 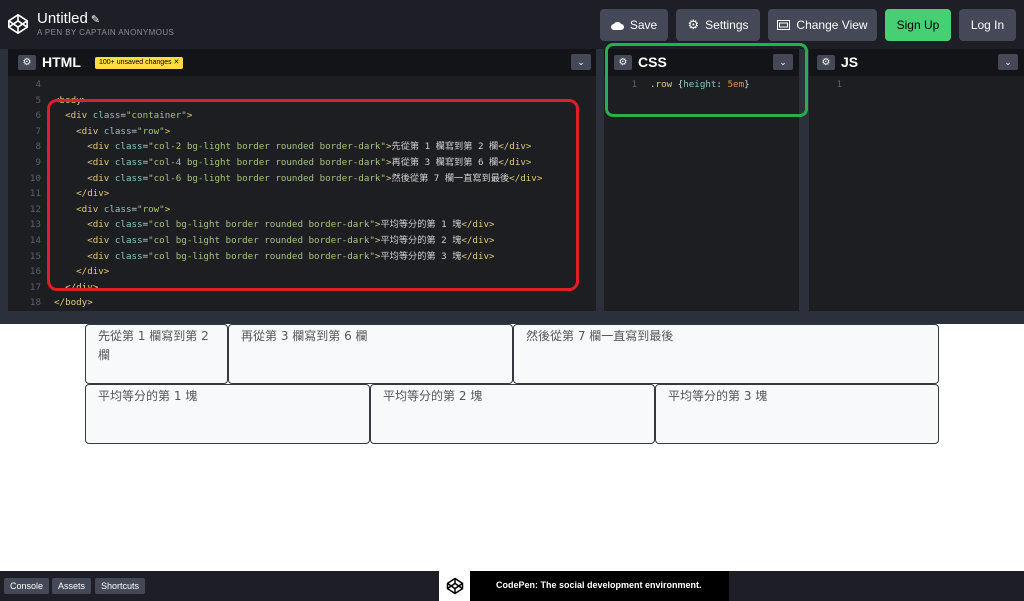 I want to click on js-panel-title: JS, so click(x=850, y=62).